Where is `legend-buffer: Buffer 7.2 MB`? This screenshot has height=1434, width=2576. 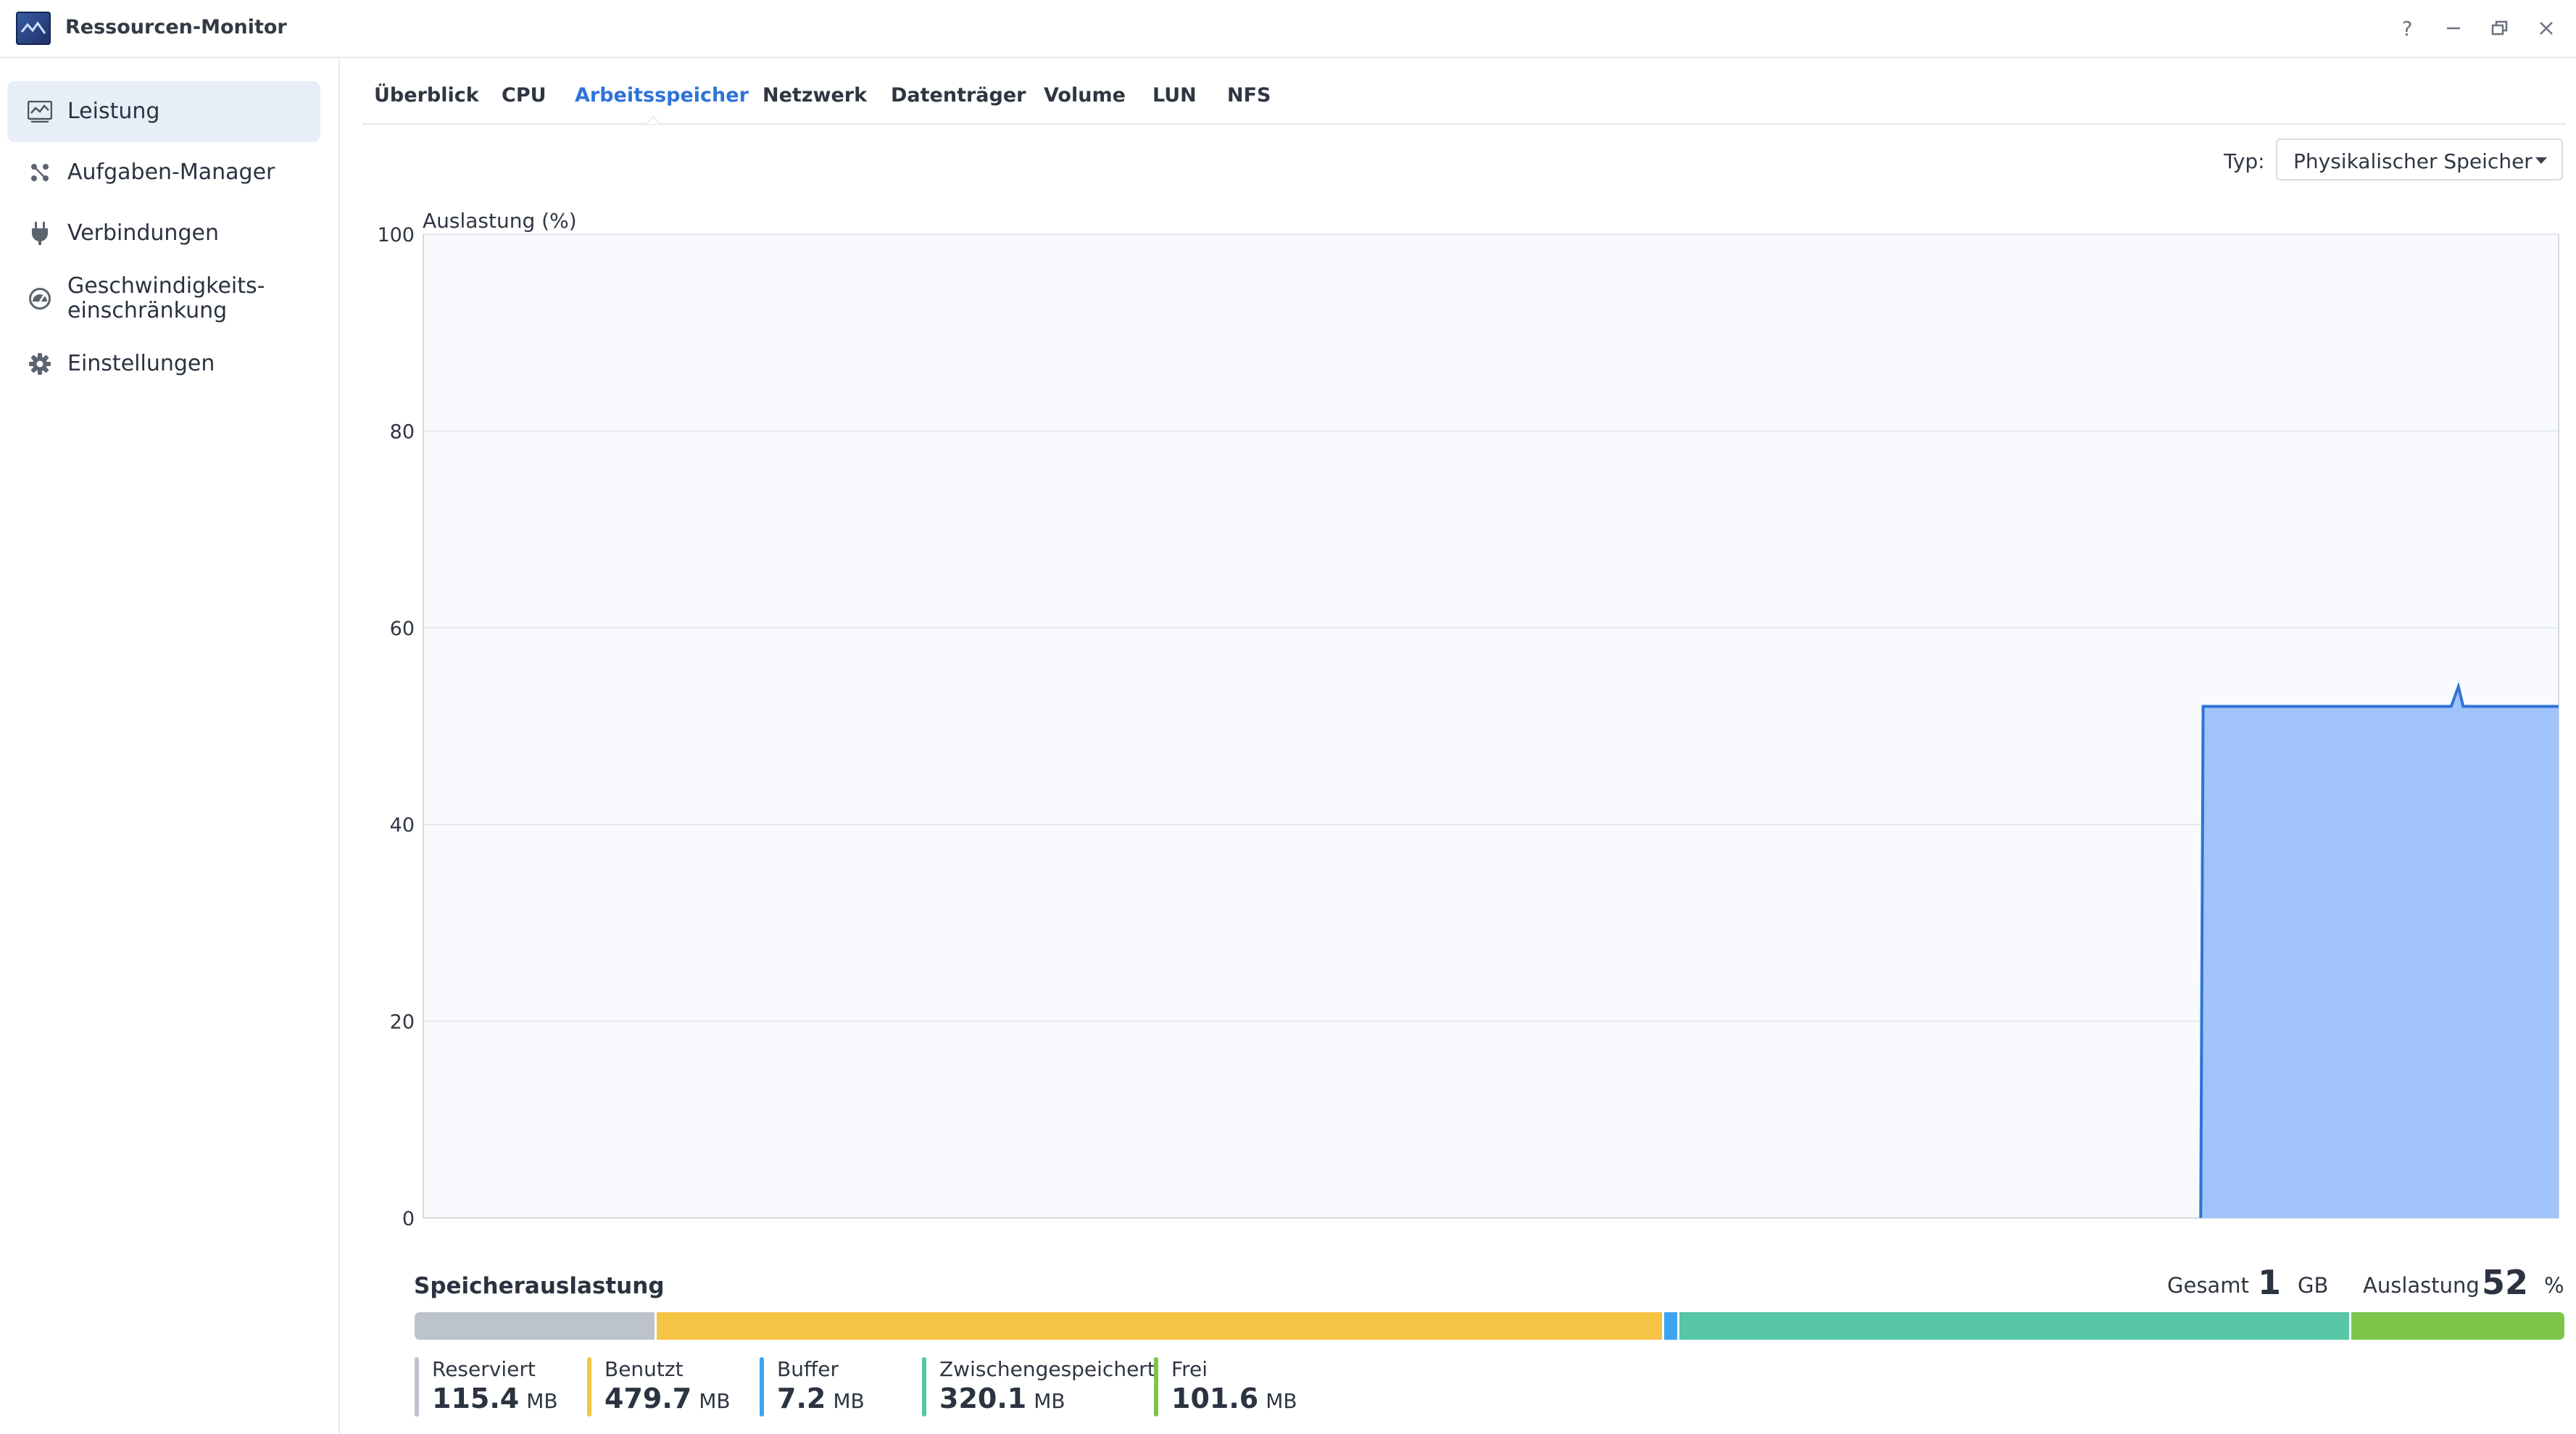 legend-buffer: Buffer 7.2 MB is located at coordinates (812, 1387).